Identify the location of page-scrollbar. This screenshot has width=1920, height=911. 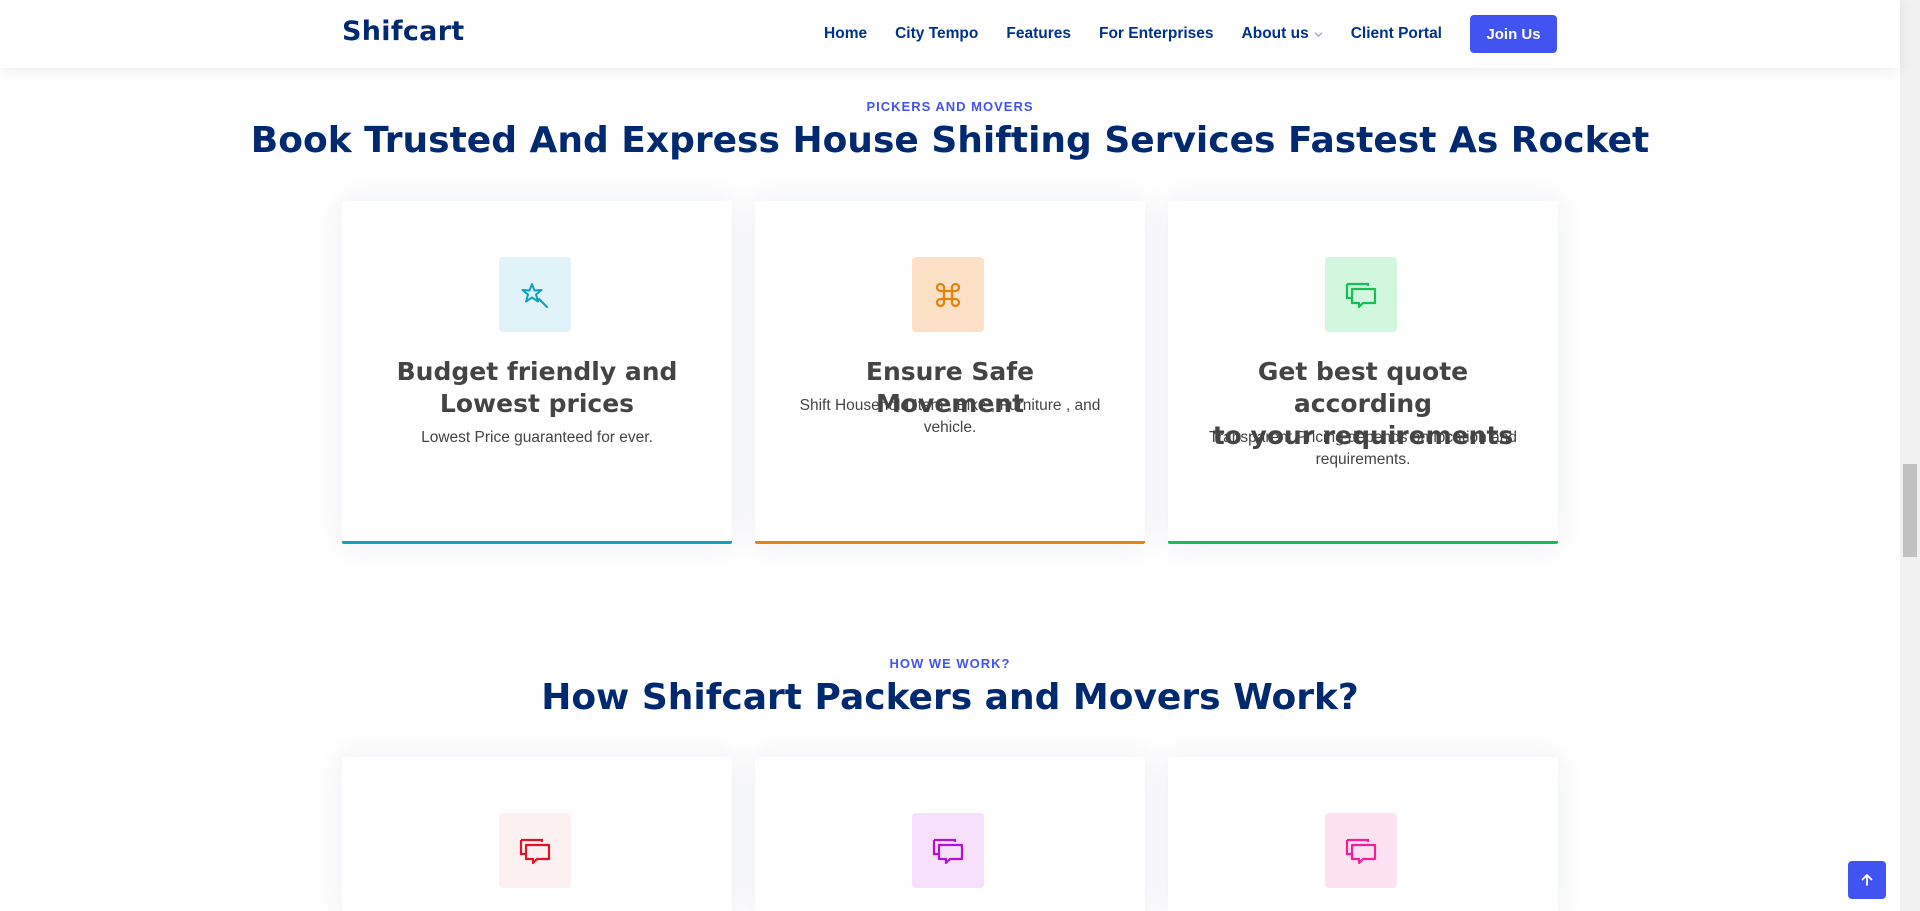
(1910, 455).